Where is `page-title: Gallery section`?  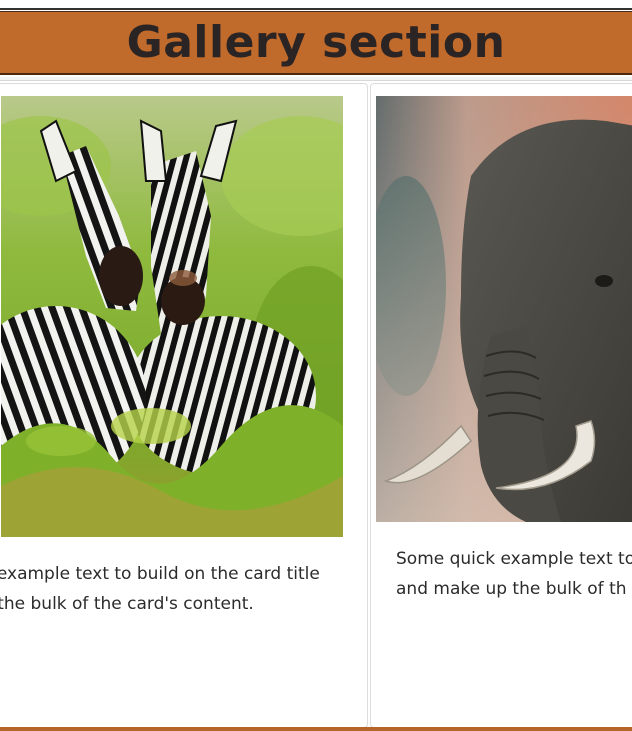 page-title: Gallery section is located at coordinates (316, 42).